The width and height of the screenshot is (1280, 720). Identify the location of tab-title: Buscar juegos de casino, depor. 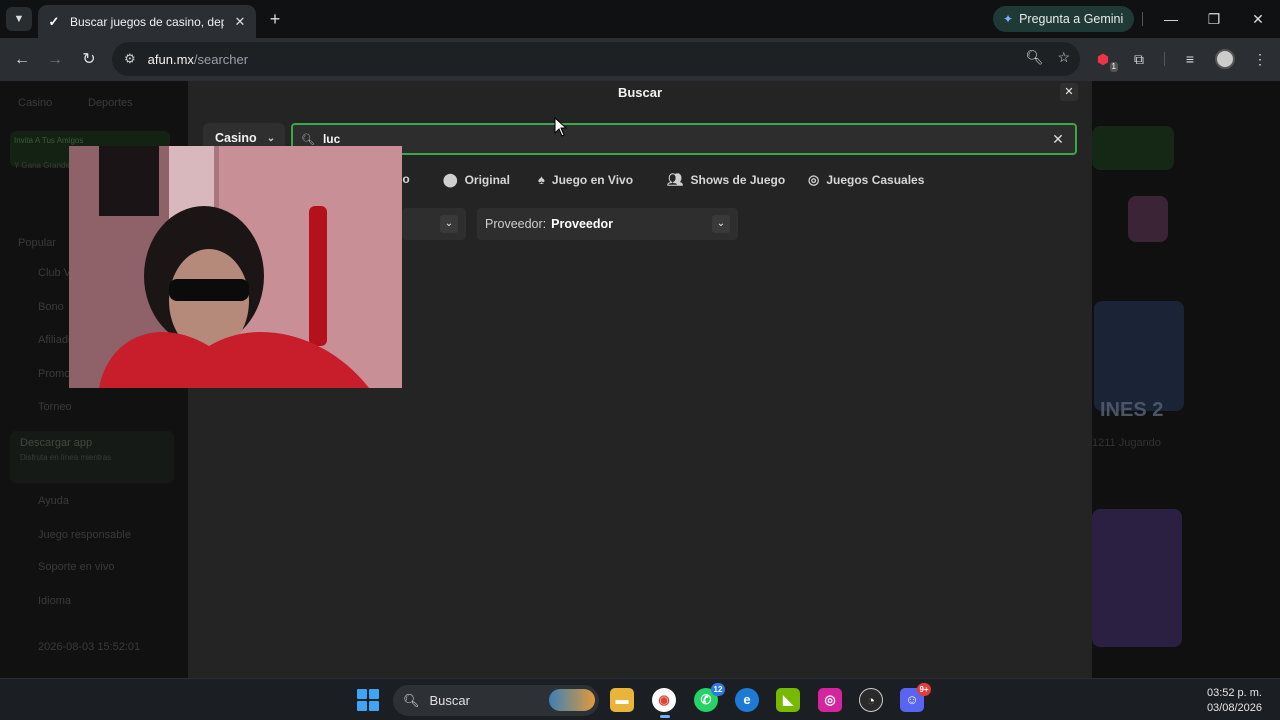
(147, 21).